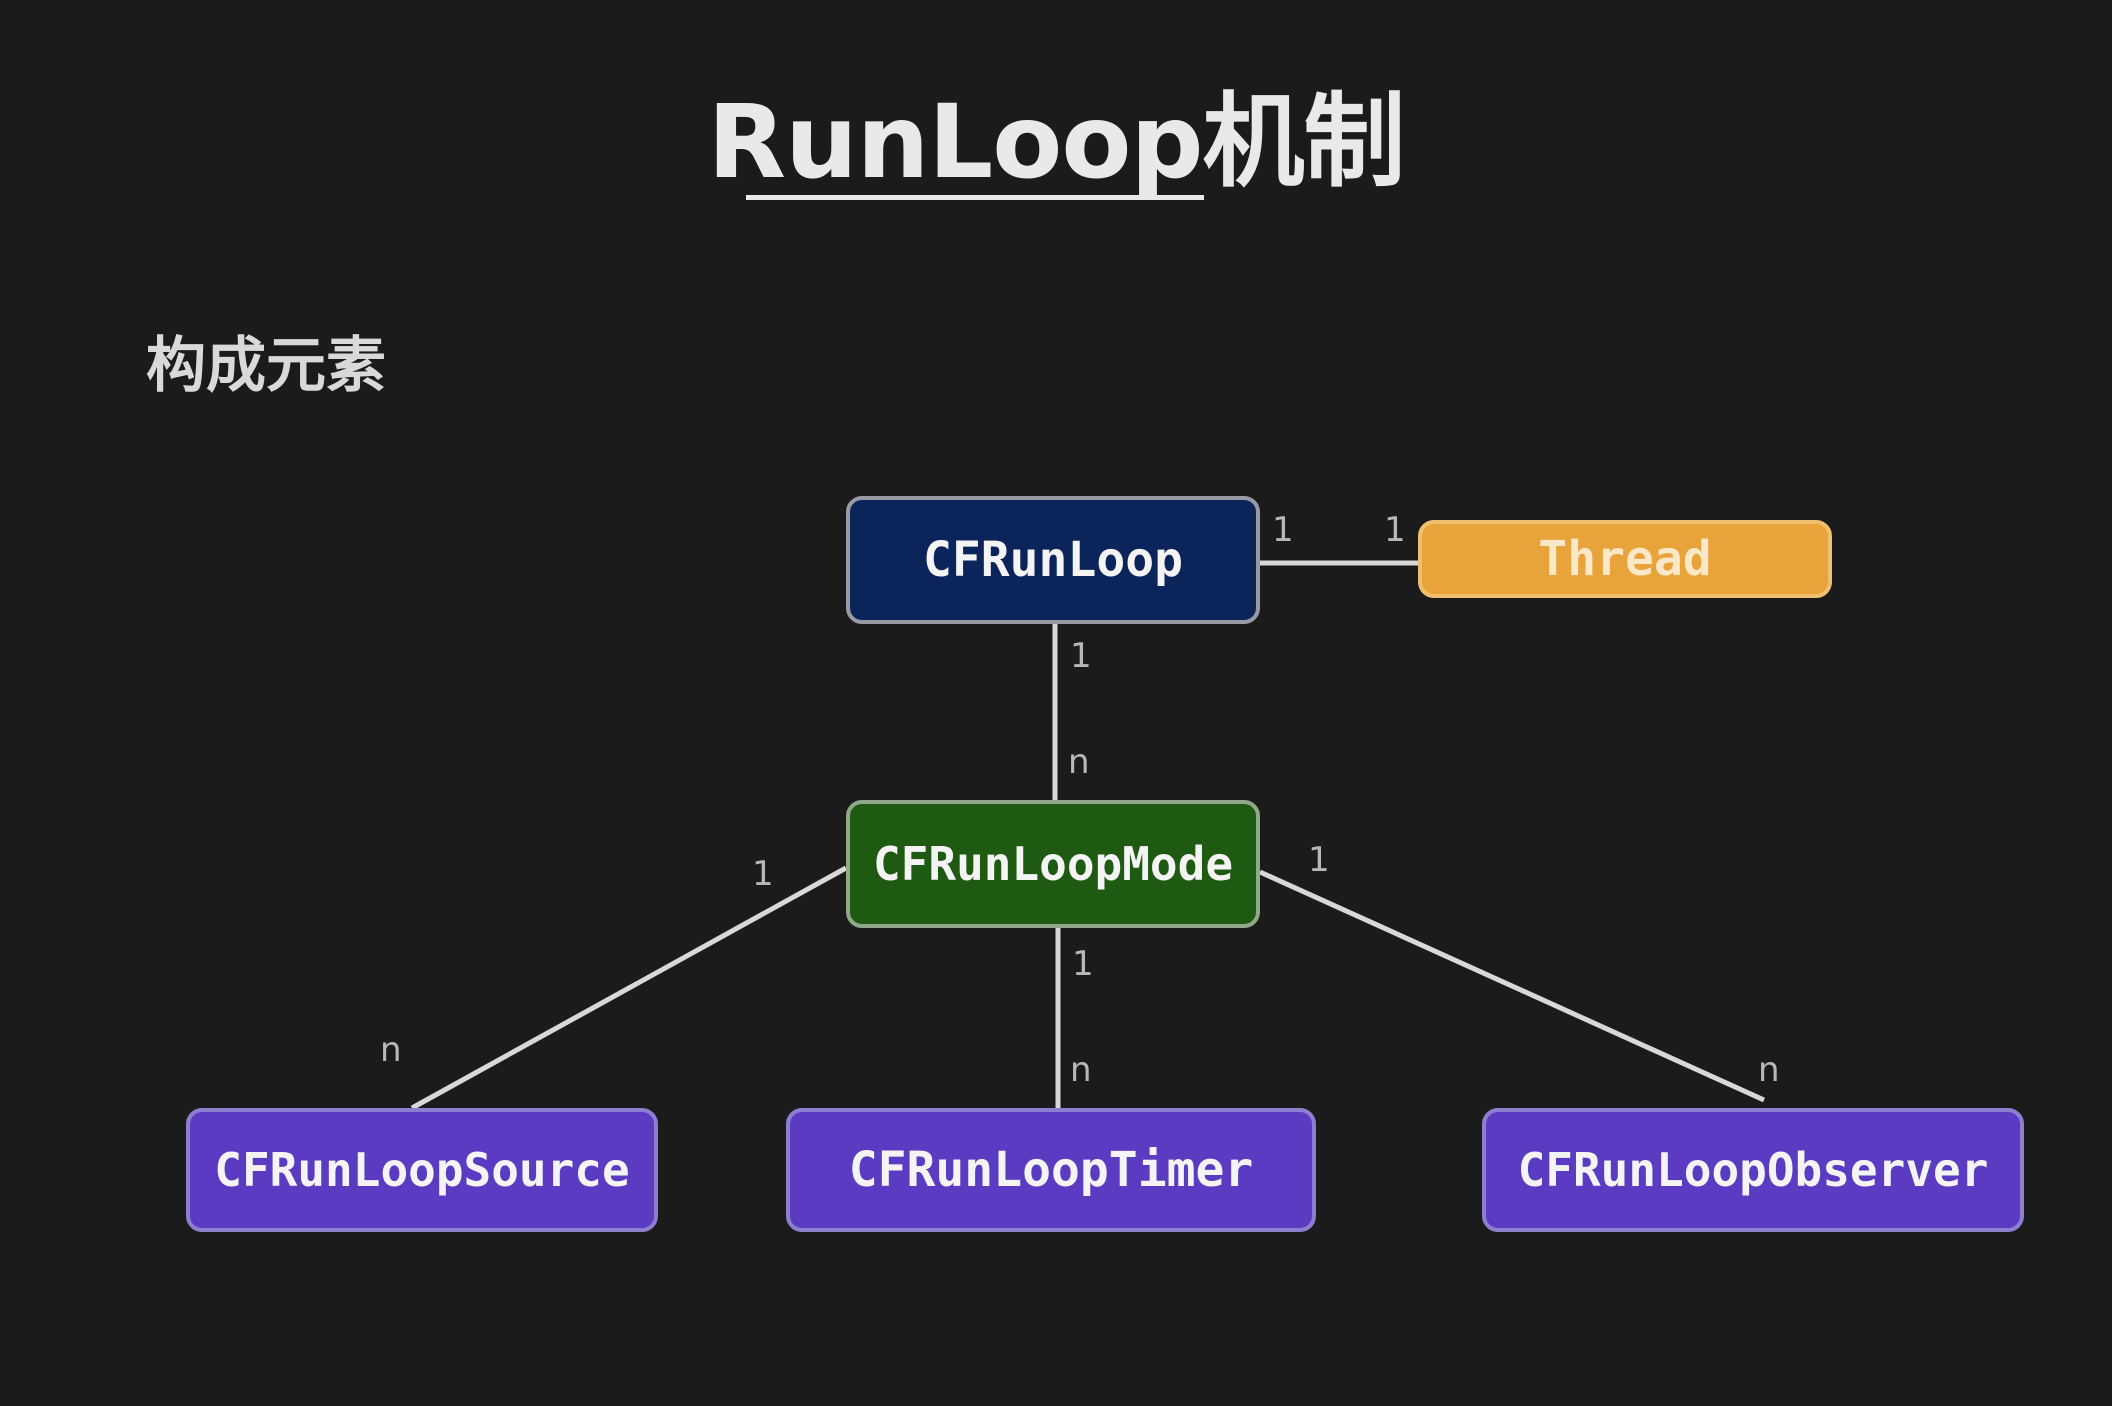  Describe the element at coordinates (1053, 560) in the screenshot. I see `node-cfrunloop: CFRunLoop` at that location.